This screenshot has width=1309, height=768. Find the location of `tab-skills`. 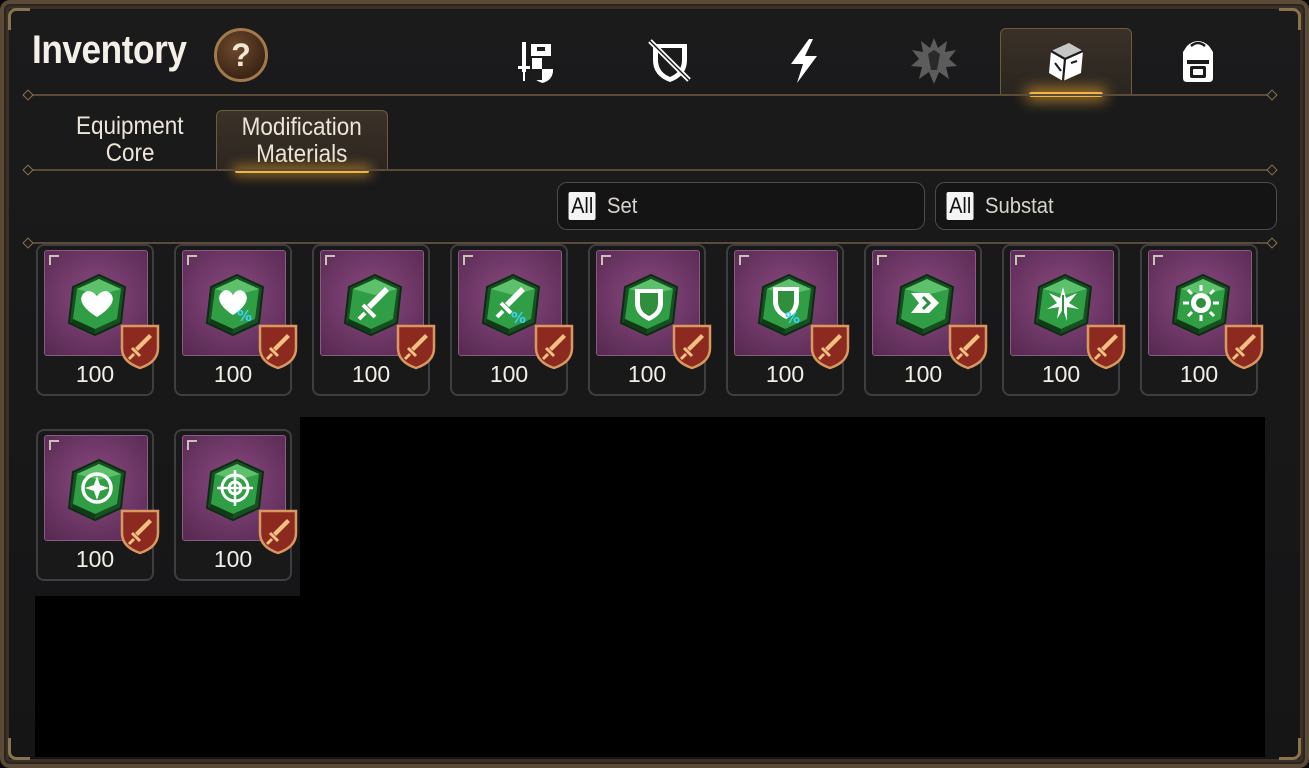

tab-skills is located at coordinates (804, 61).